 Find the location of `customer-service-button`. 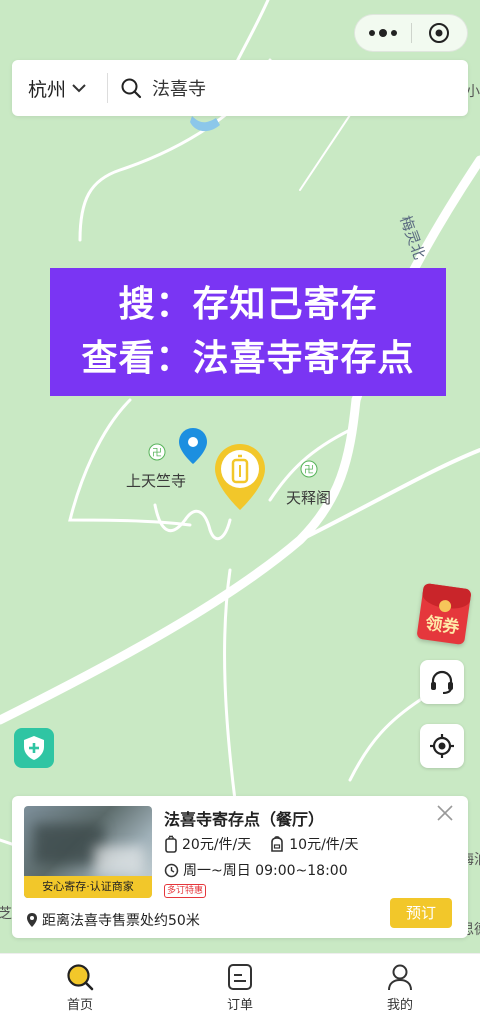

customer-service-button is located at coordinates (442, 682).